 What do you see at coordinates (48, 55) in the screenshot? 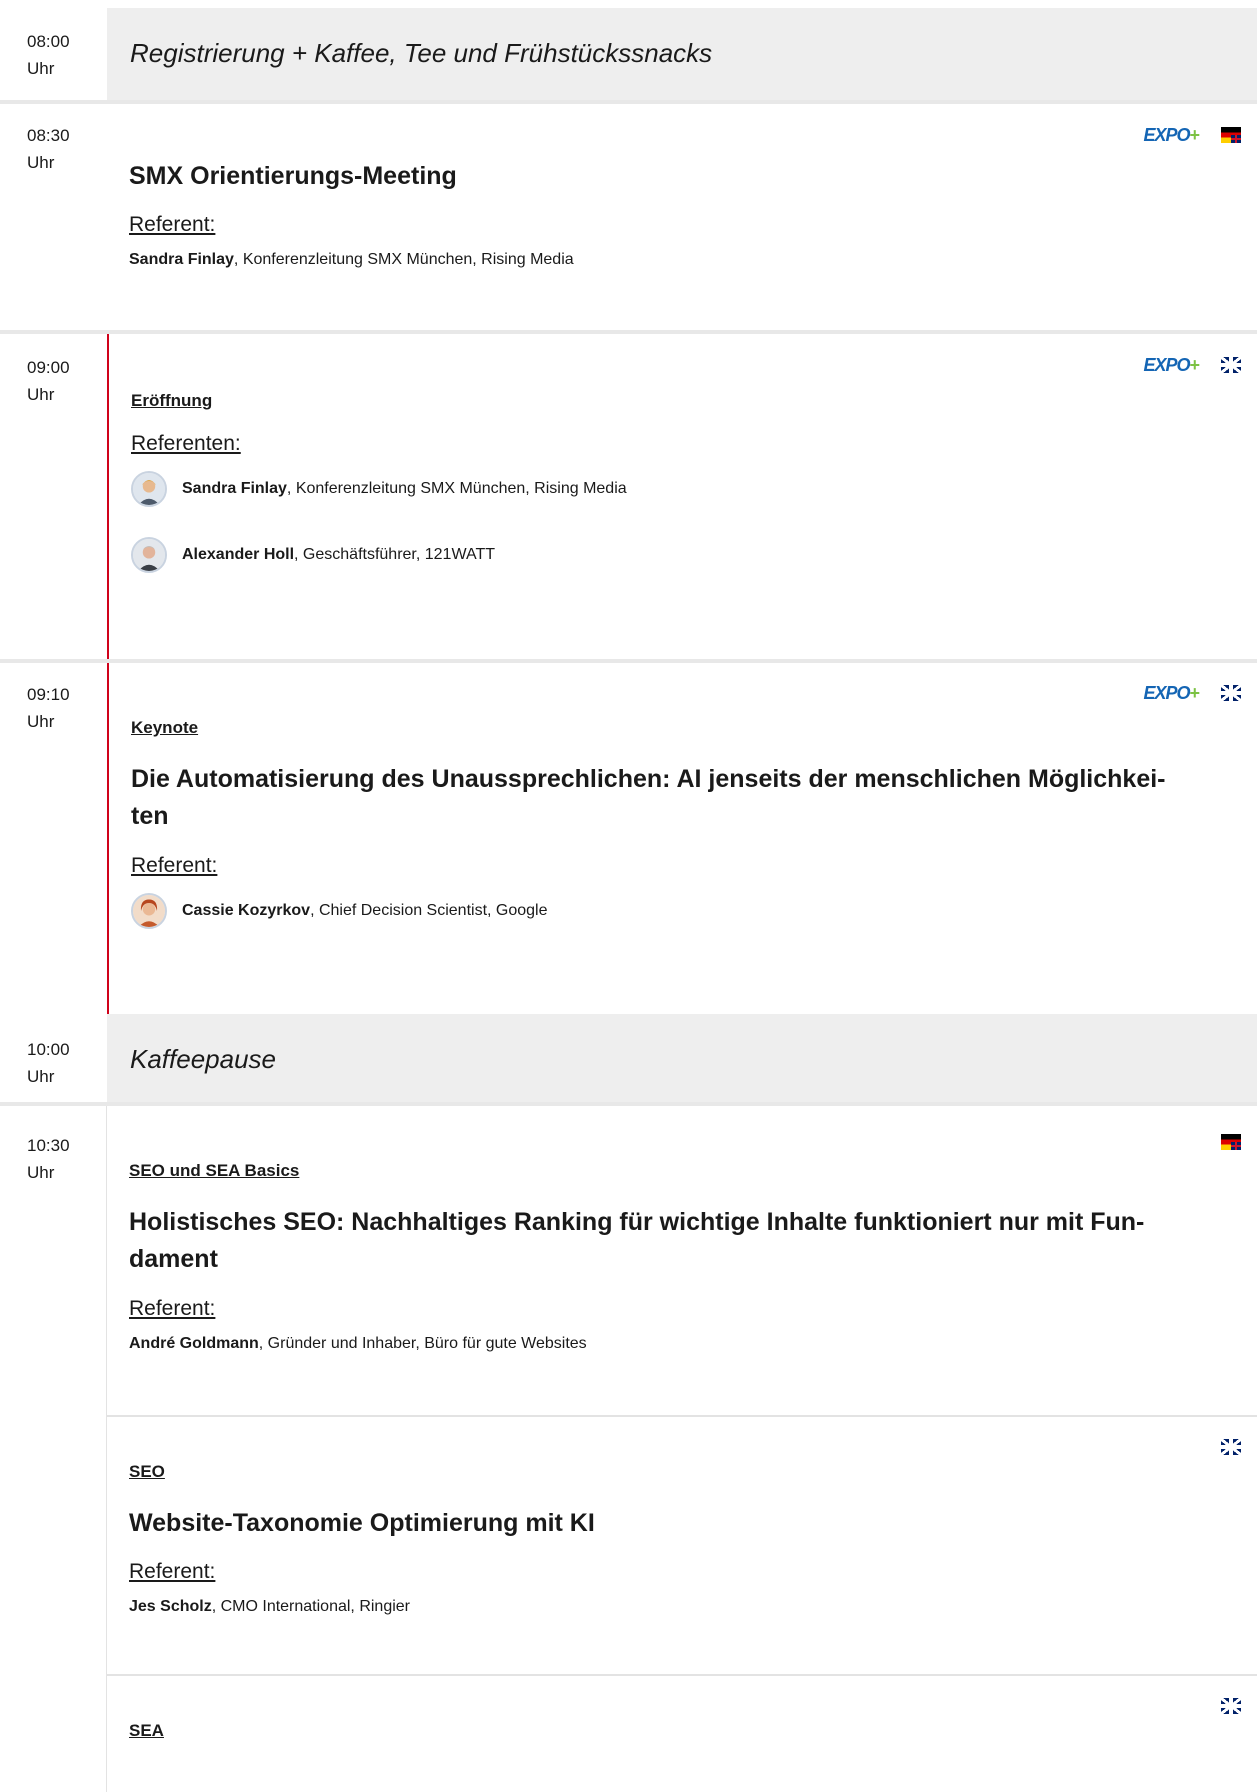
I see `session-time: 08:00 Uhr` at bounding box center [48, 55].